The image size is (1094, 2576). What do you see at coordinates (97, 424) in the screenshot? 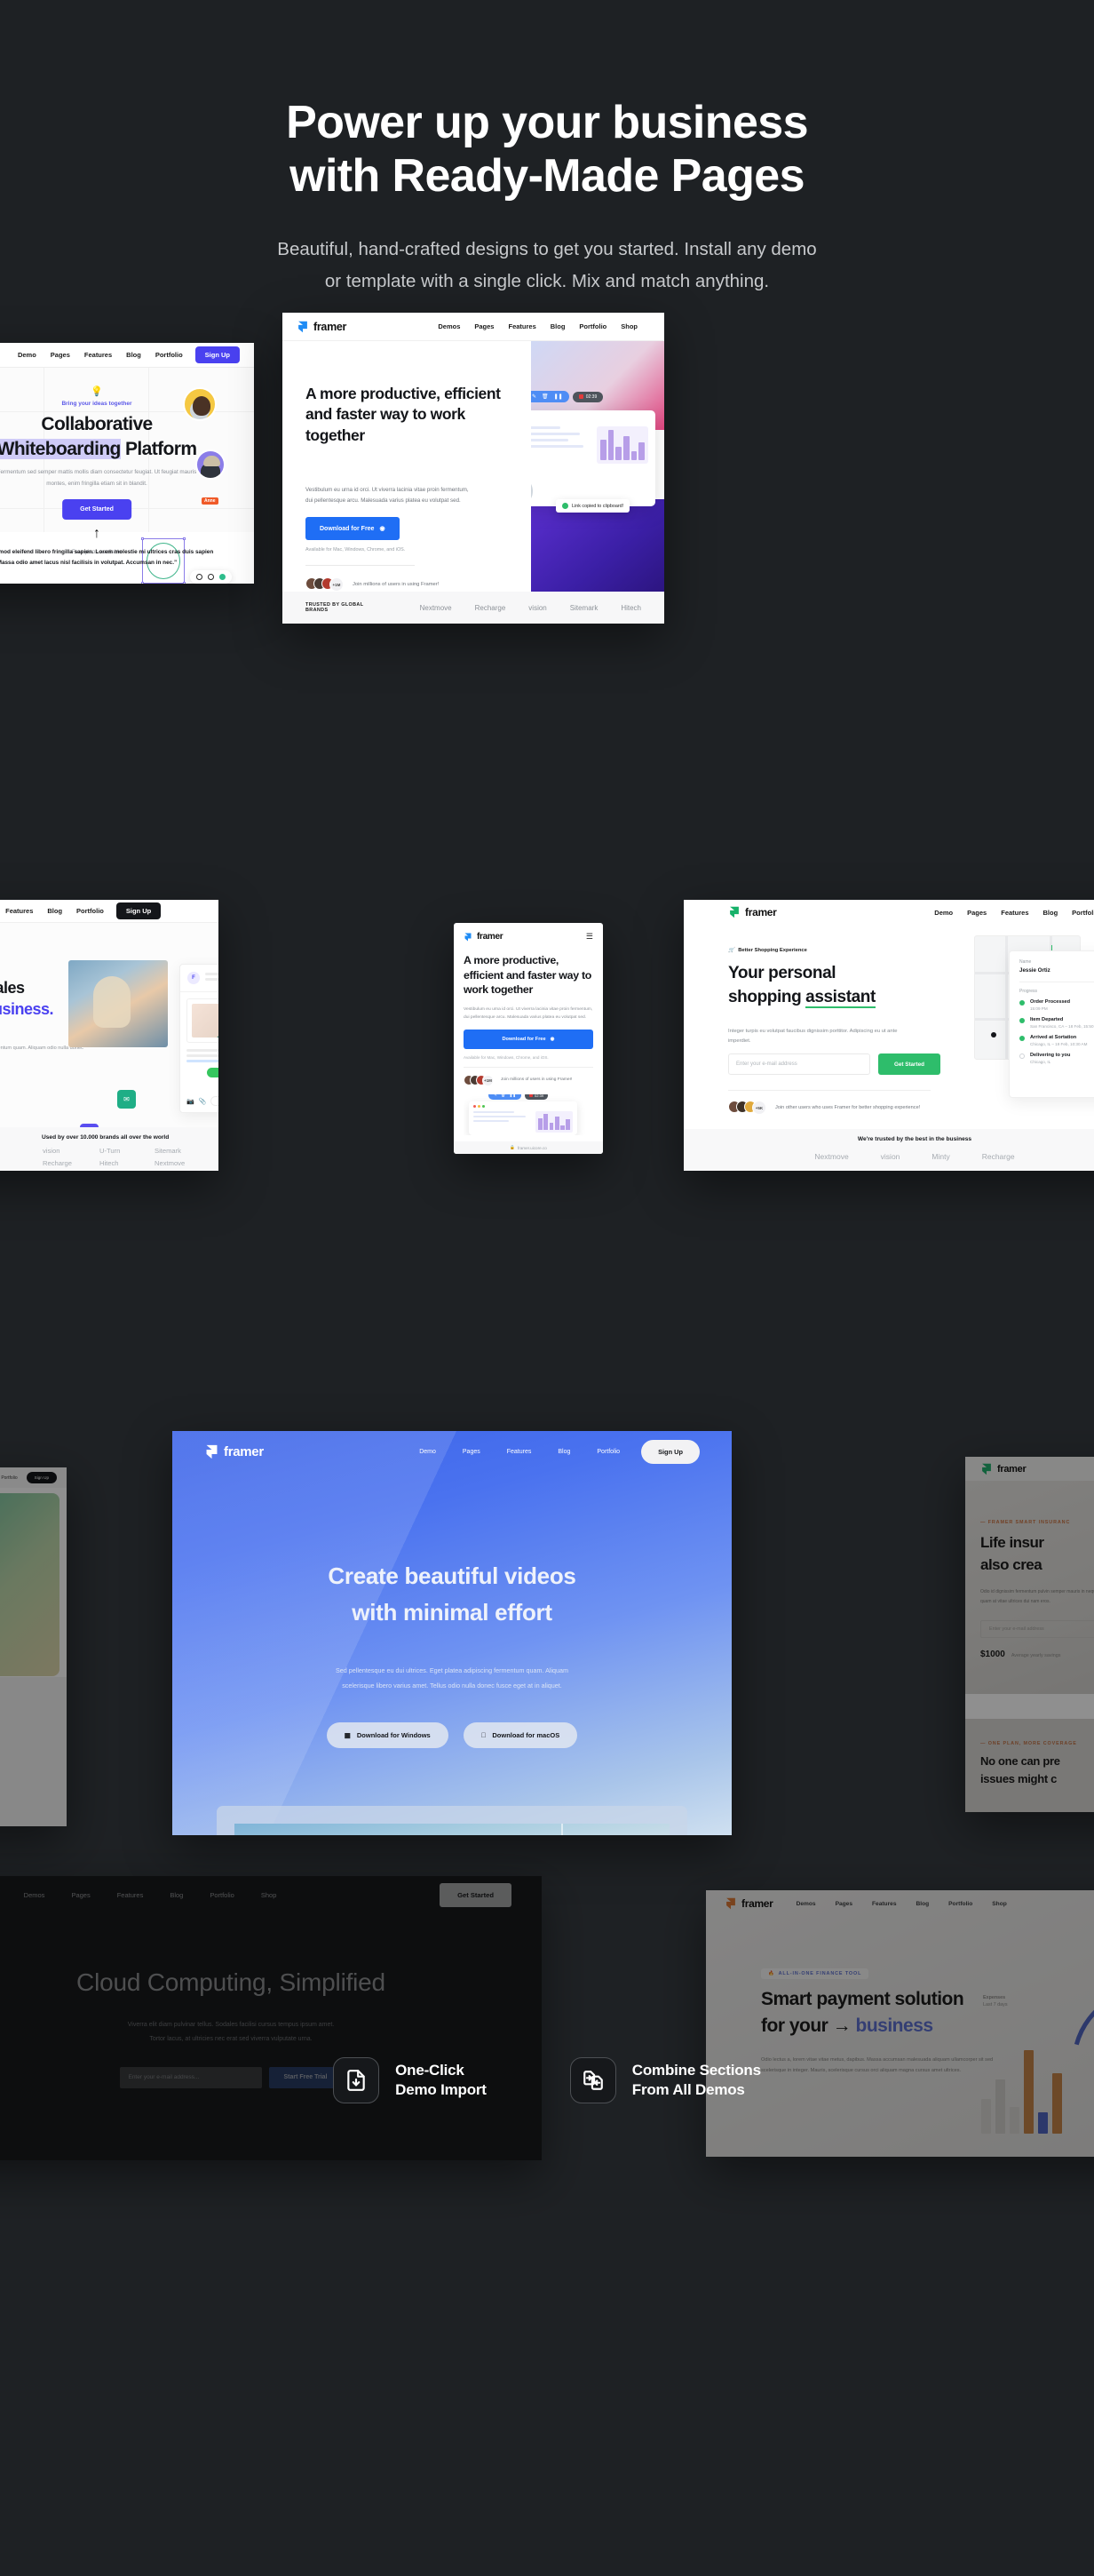
I see `card-whiteboard-title-1: Collaborative` at bounding box center [97, 424].